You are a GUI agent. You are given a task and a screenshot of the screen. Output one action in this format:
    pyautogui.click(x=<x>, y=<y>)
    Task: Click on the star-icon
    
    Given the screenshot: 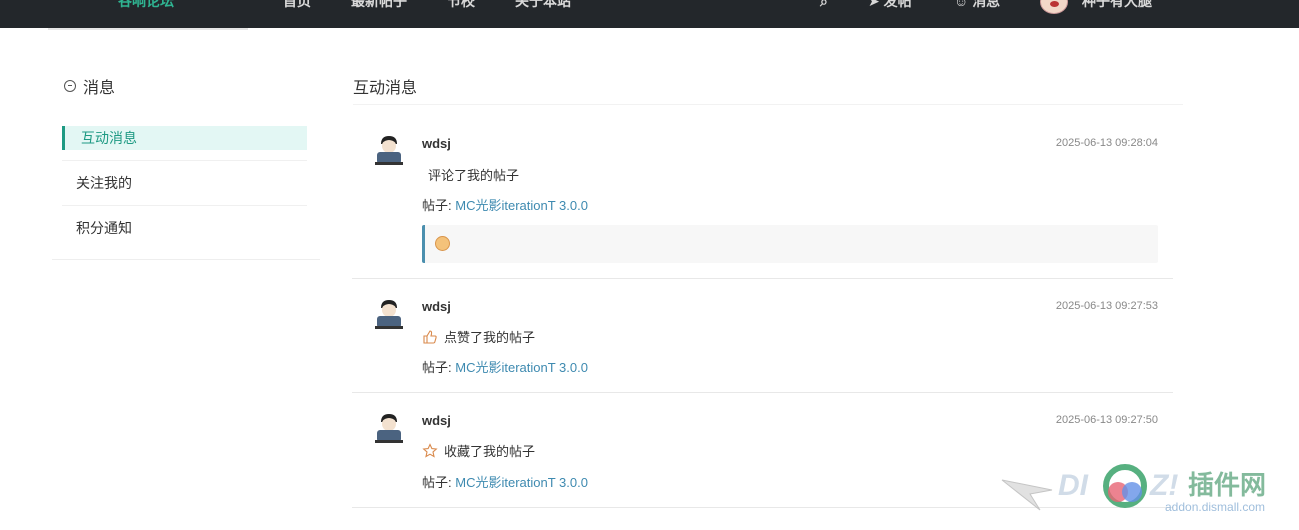 What is the action you would take?
    pyautogui.click(x=430, y=450)
    